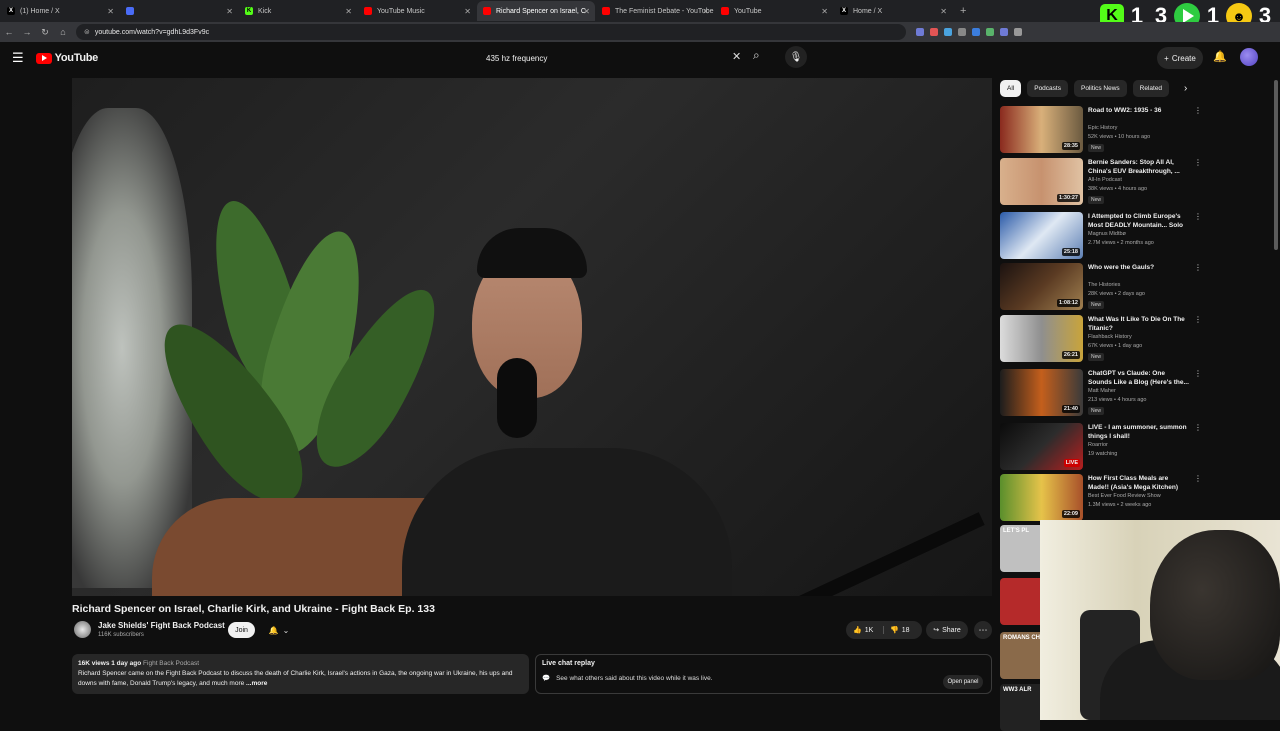  I want to click on new-tab-icon: +, so click(963, 11).